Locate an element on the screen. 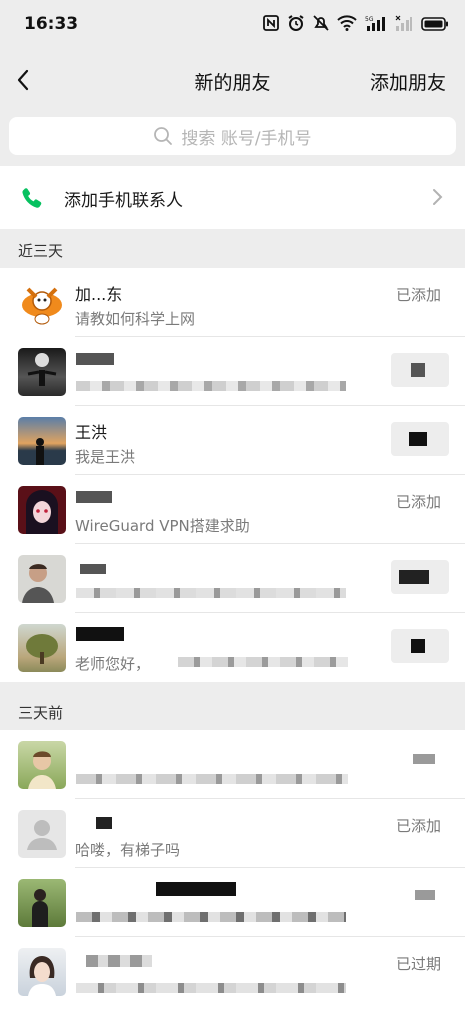  wifi-icon is located at coordinates (347, 25).